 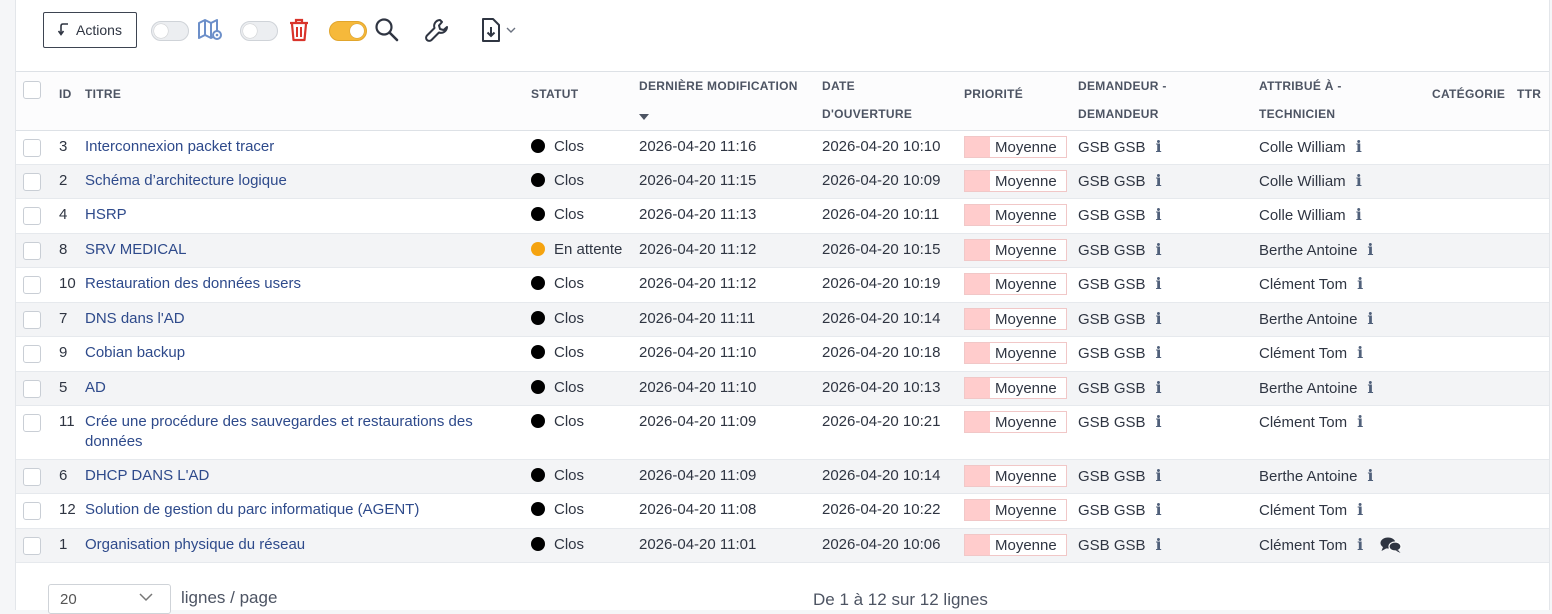 What do you see at coordinates (300, 215) in the screenshot?
I see `ticket-title-link: HSRP` at bounding box center [300, 215].